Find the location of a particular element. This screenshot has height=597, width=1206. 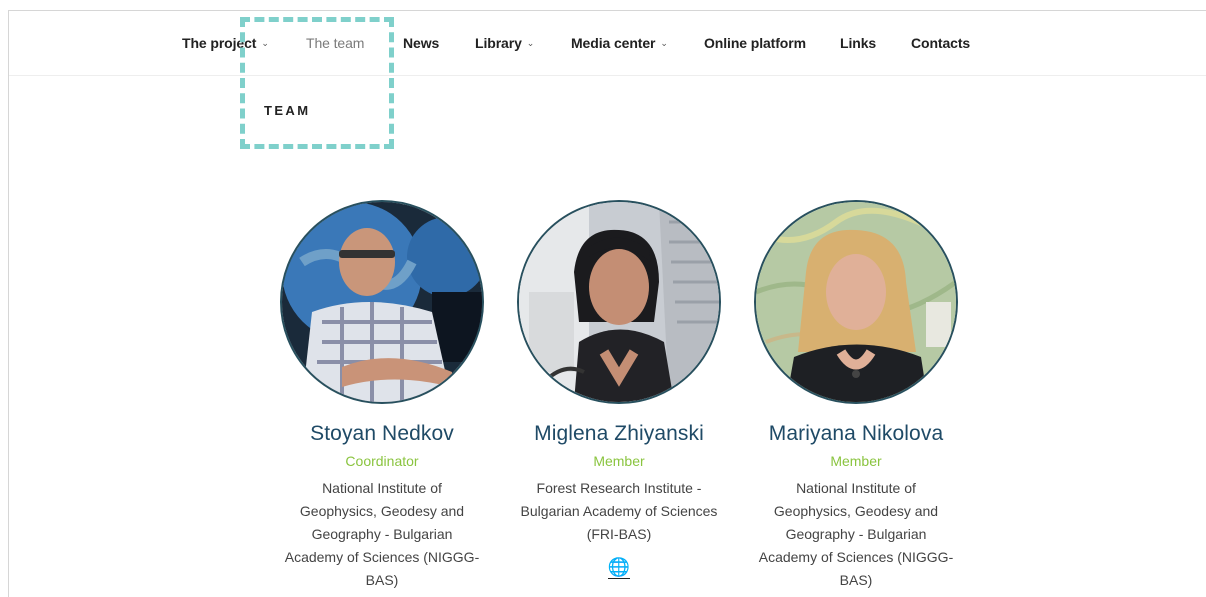

nav-item-the-project: The project ⌄ is located at coordinates (225, 43).